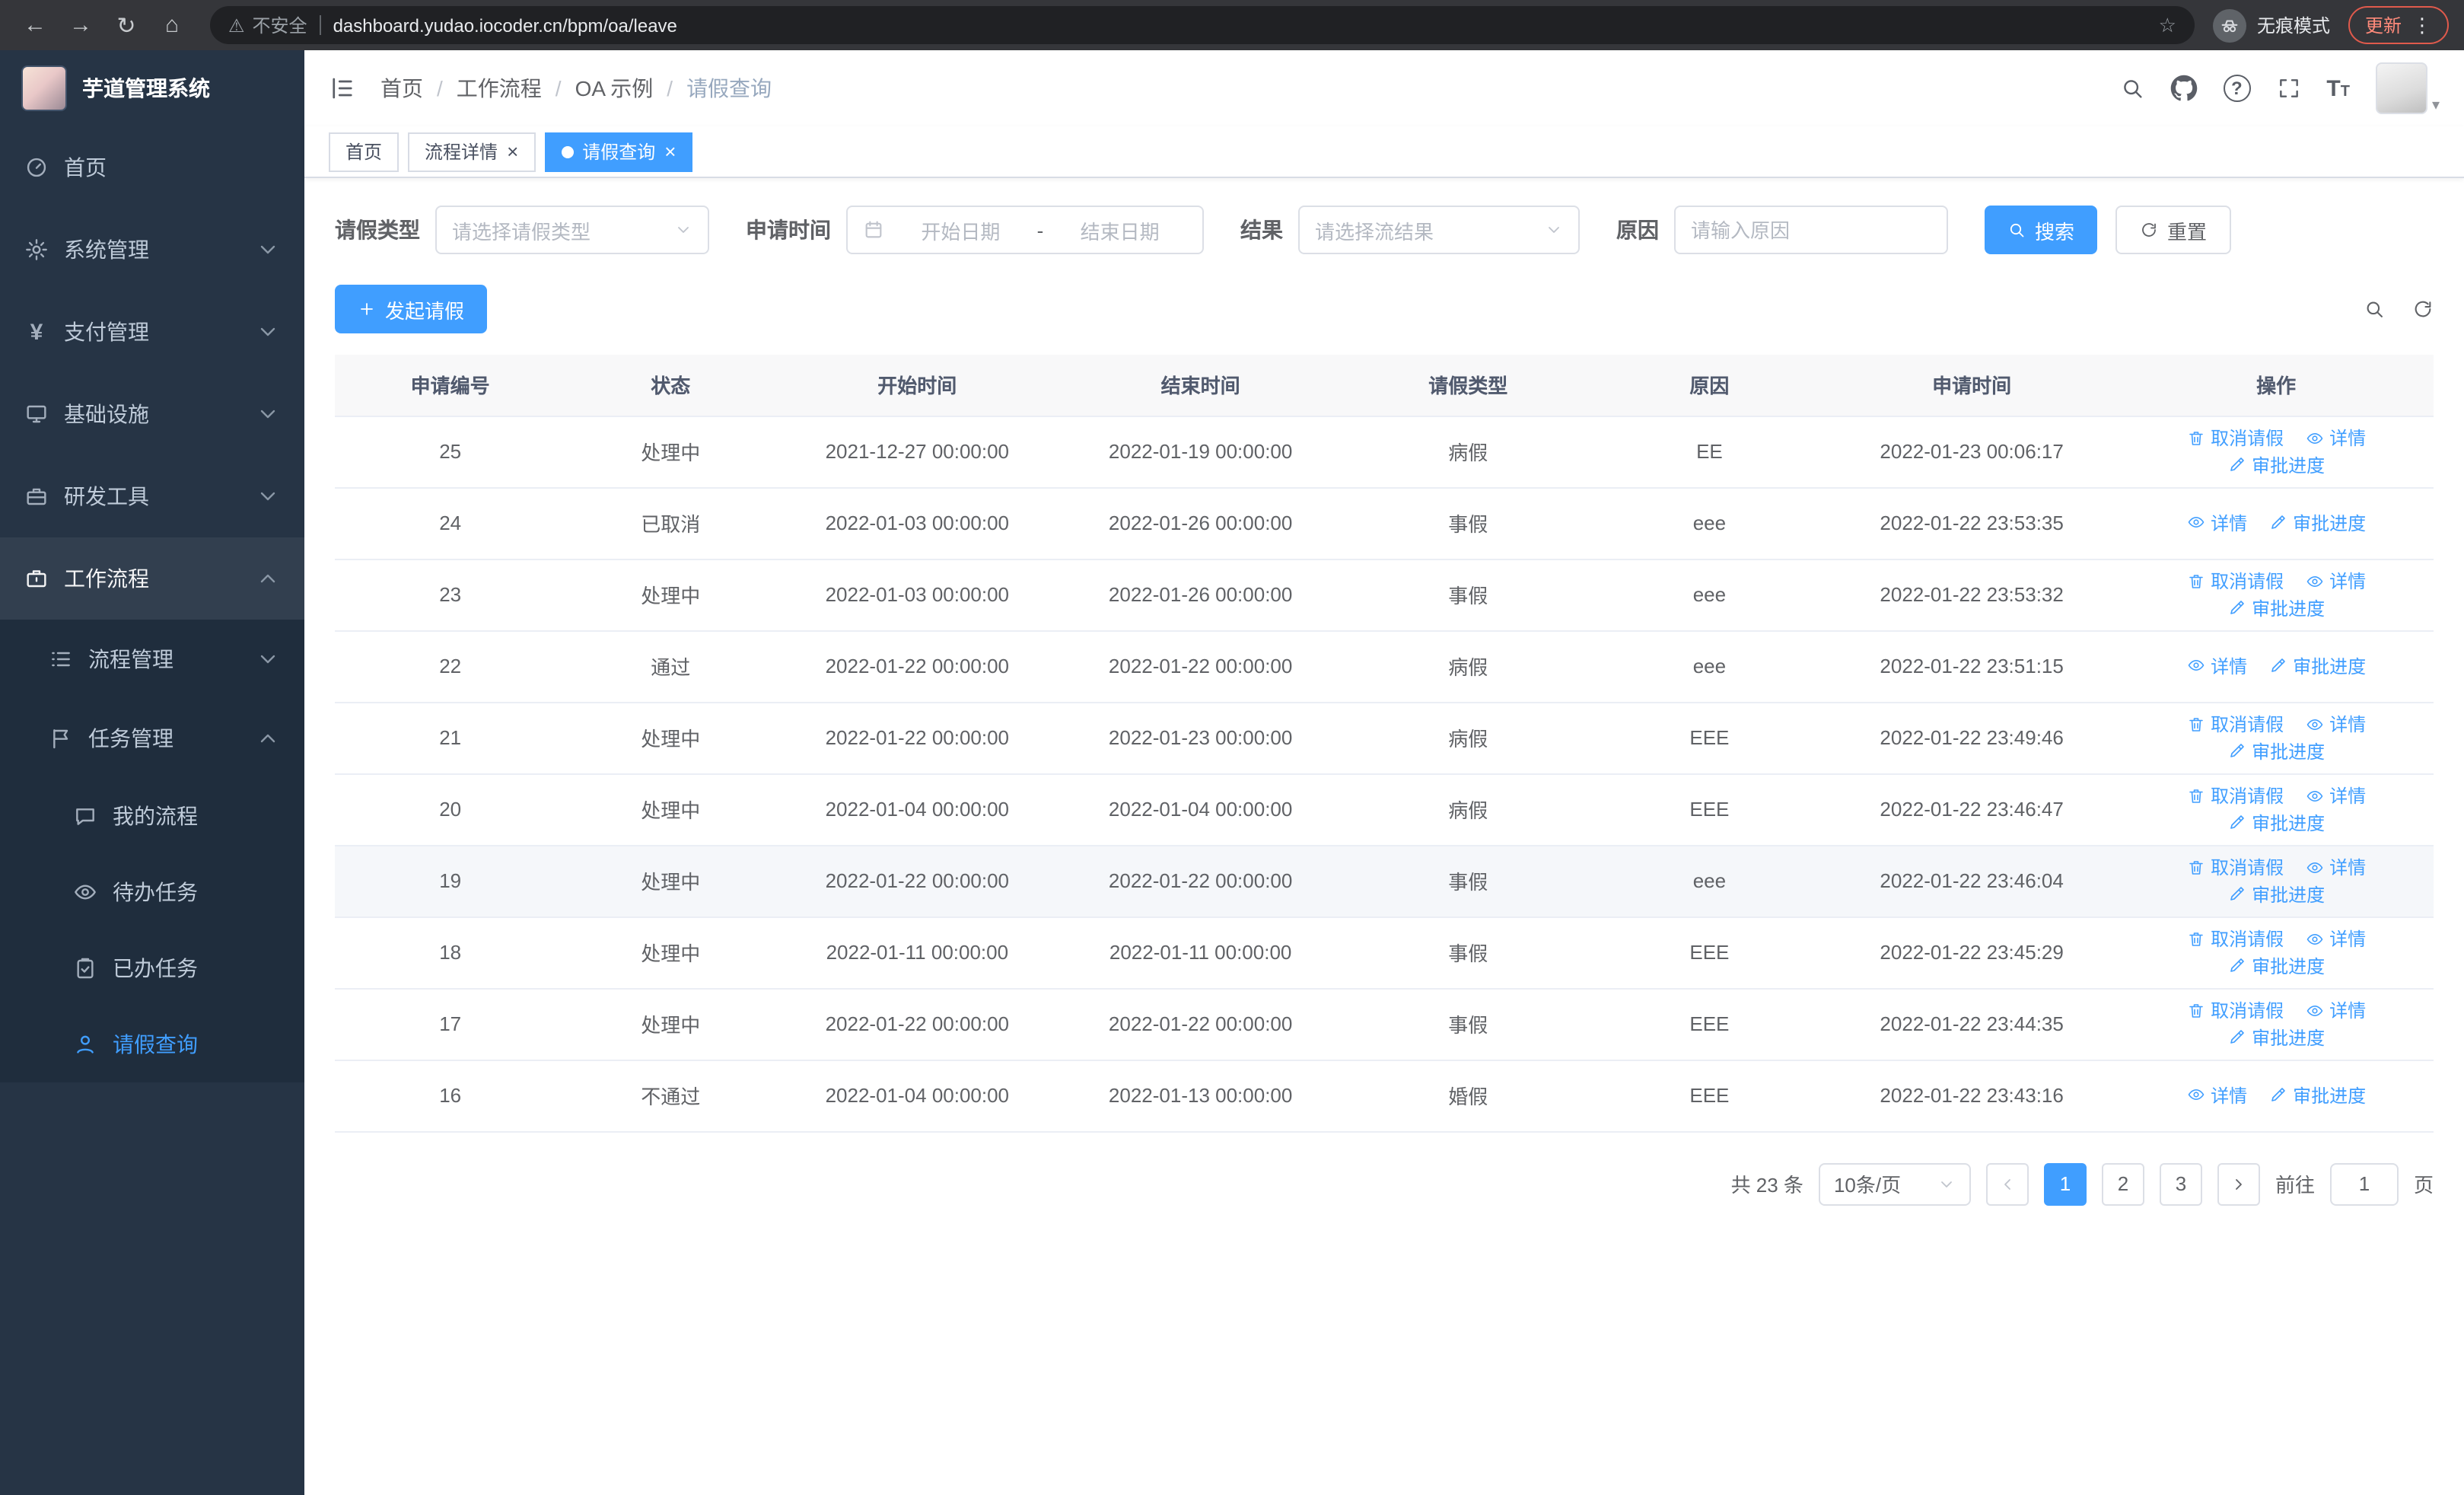 The width and height of the screenshot is (2464, 1495). What do you see at coordinates (152, 738) in the screenshot?
I see `sidebar-item-task-mgmt: 任务管理` at bounding box center [152, 738].